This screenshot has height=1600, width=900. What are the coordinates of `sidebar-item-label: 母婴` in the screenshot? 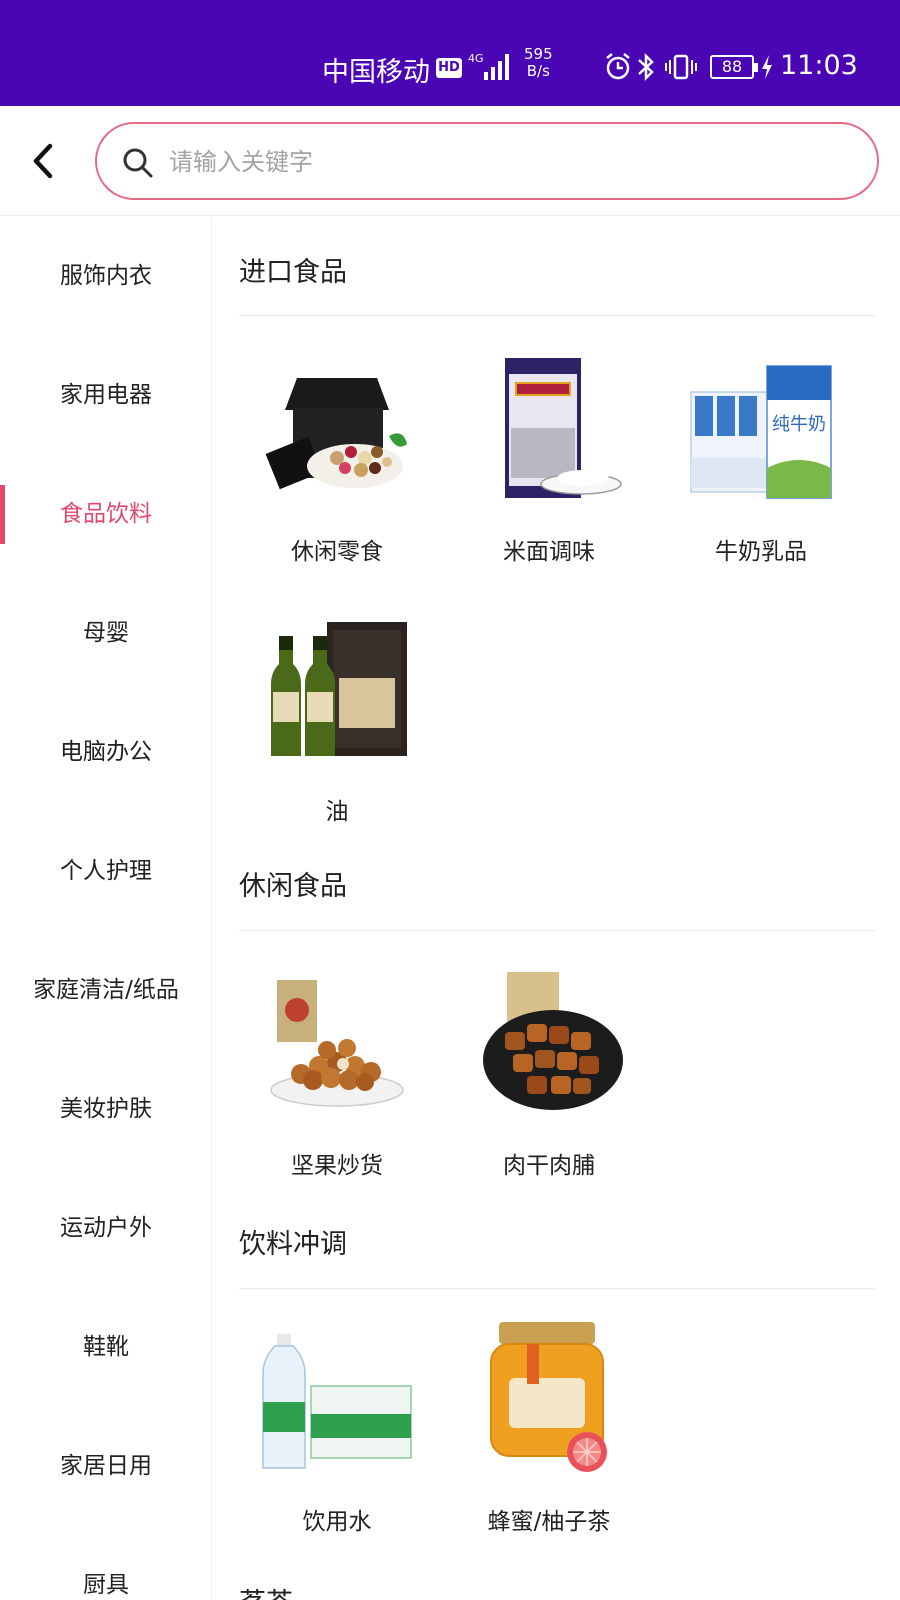 It's located at (106, 633).